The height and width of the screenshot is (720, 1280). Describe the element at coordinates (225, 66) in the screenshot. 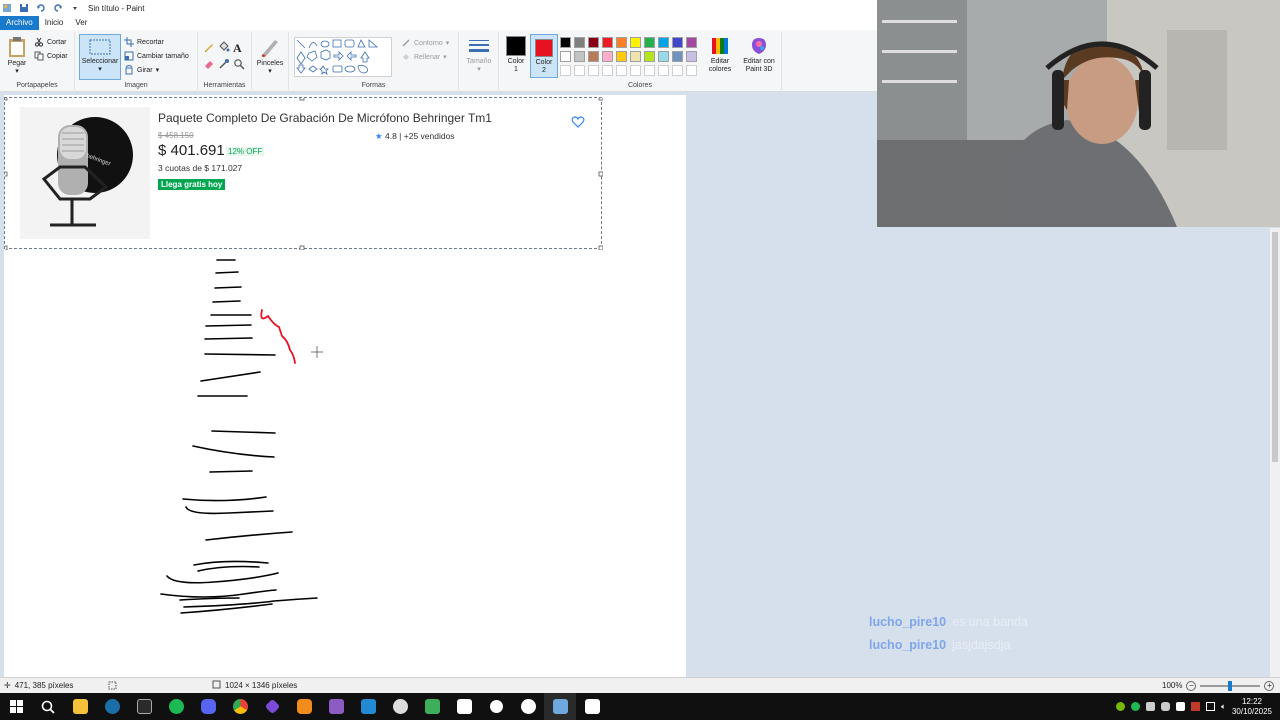

I see `color-picker-icon` at that location.